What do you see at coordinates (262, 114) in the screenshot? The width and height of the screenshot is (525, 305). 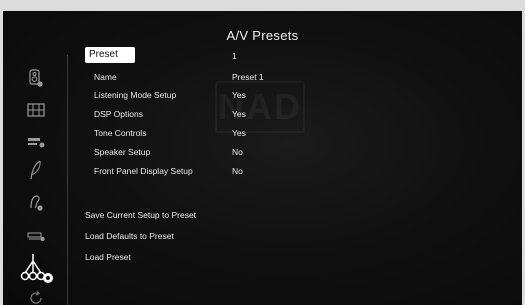 I see `setting-row-dsp-options: DSP Options Yes` at bounding box center [262, 114].